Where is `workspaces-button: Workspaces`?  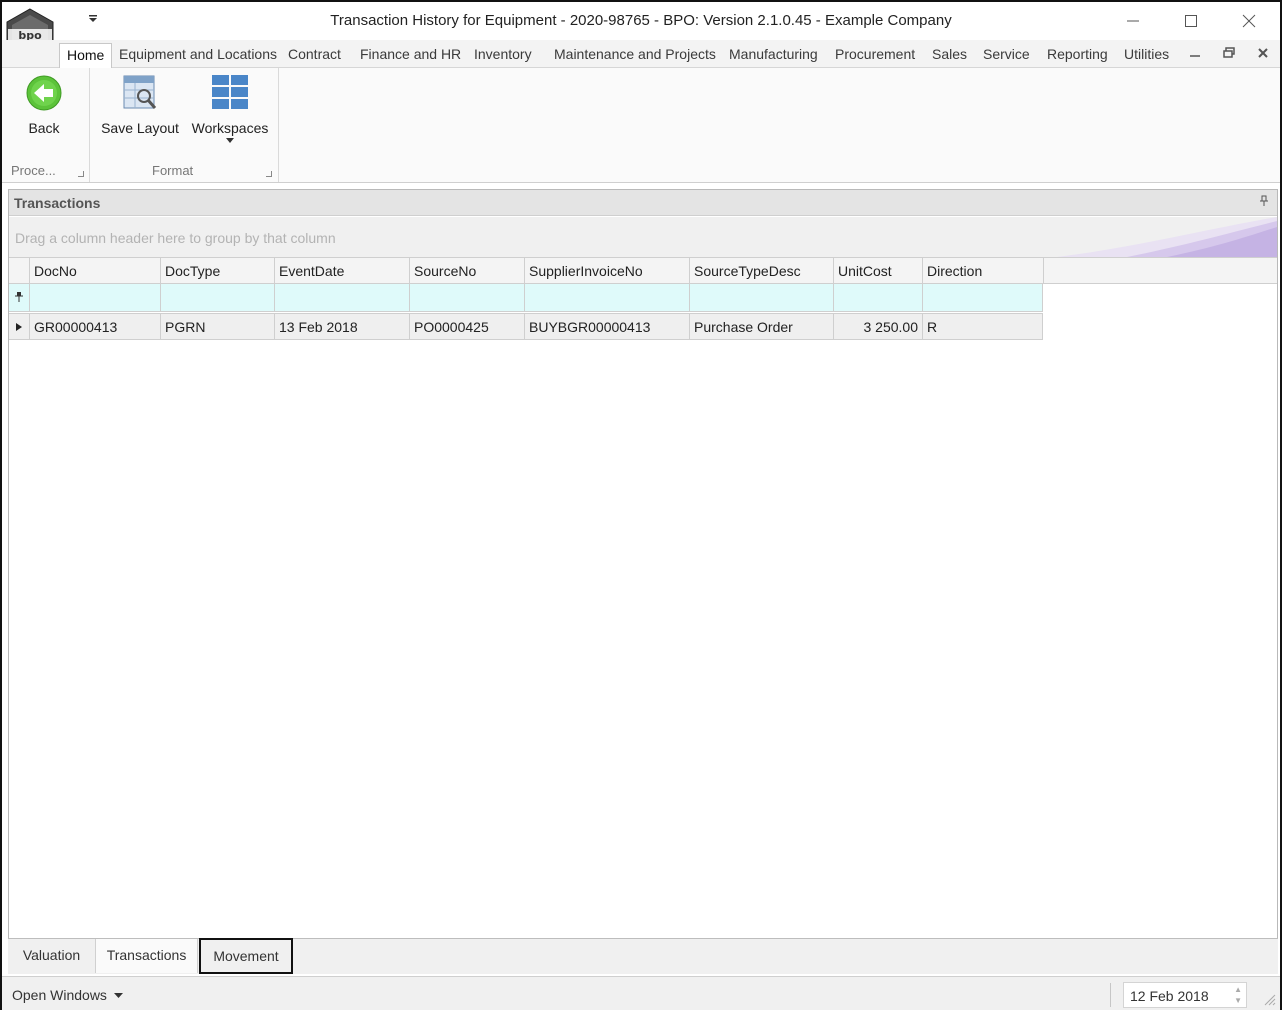
workspaces-button: Workspaces is located at coordinates (230, 113).